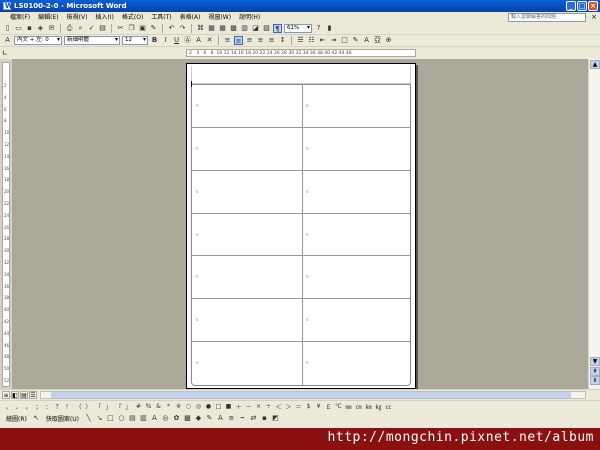 This screenshot has width=600, height=450. Describe the element at coordinates (368, 406) in the screenshot. I see `symbol-button: ㎞` at that location.